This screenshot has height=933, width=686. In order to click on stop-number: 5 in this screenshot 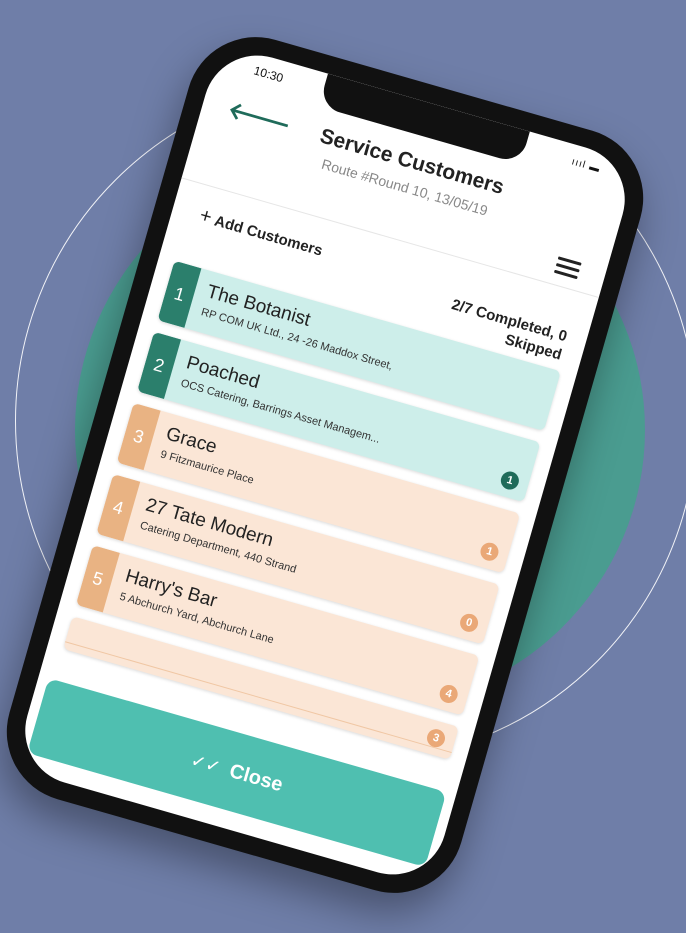, I will do `click(97, 579)`.